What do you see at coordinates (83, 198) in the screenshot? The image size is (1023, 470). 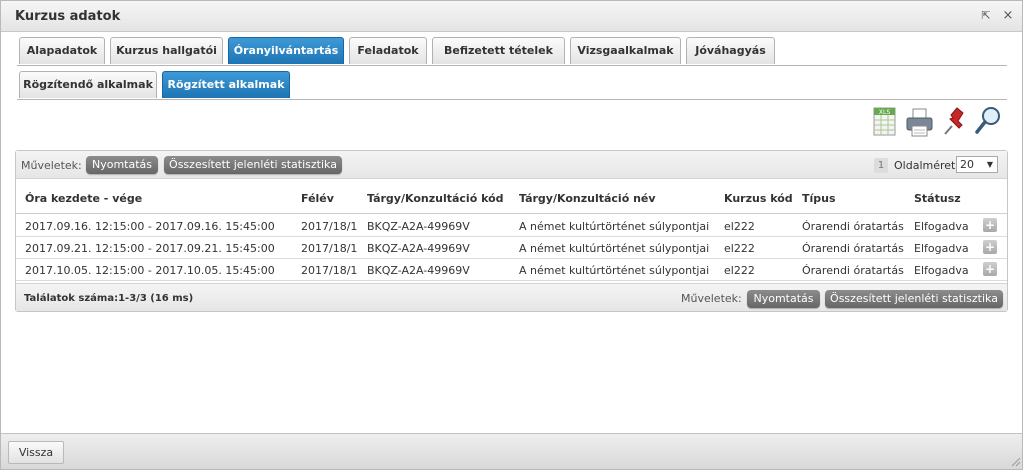 I see `col-header-time: Óra kezdete - vége` at bounding box center [83, 198].